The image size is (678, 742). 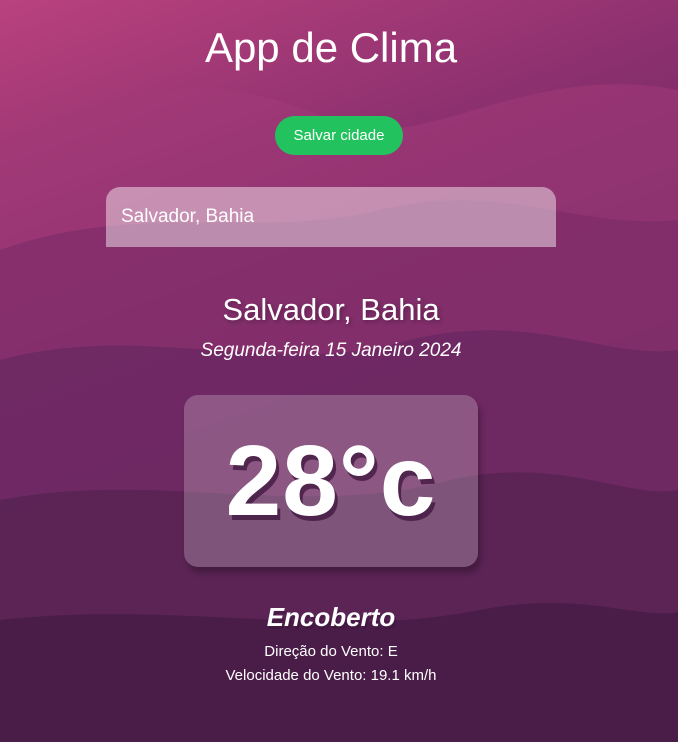 What do you see at coordinates (331, 47) in the screenshot?
I see `app-title: App de Clima` at bounding box center [331, 47].